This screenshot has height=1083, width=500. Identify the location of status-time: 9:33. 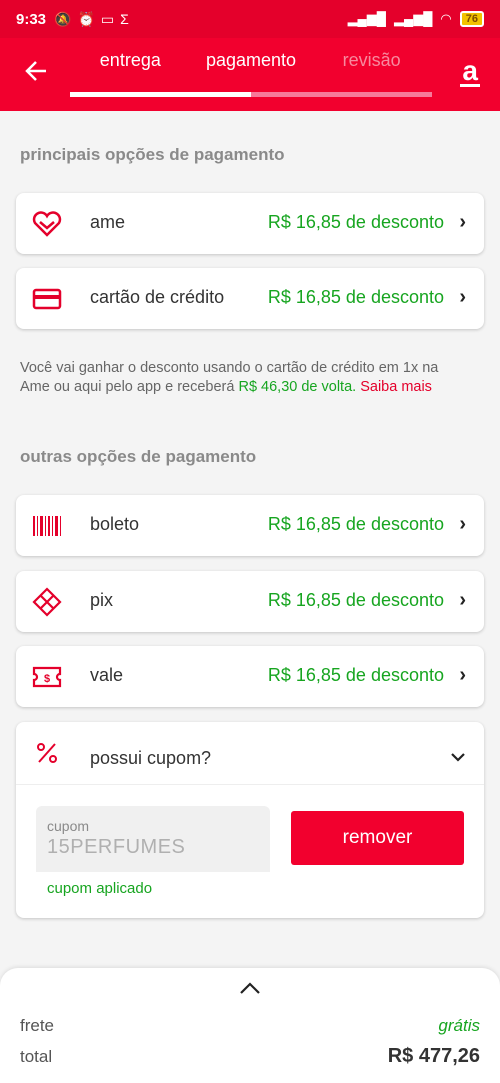
(31, 19).